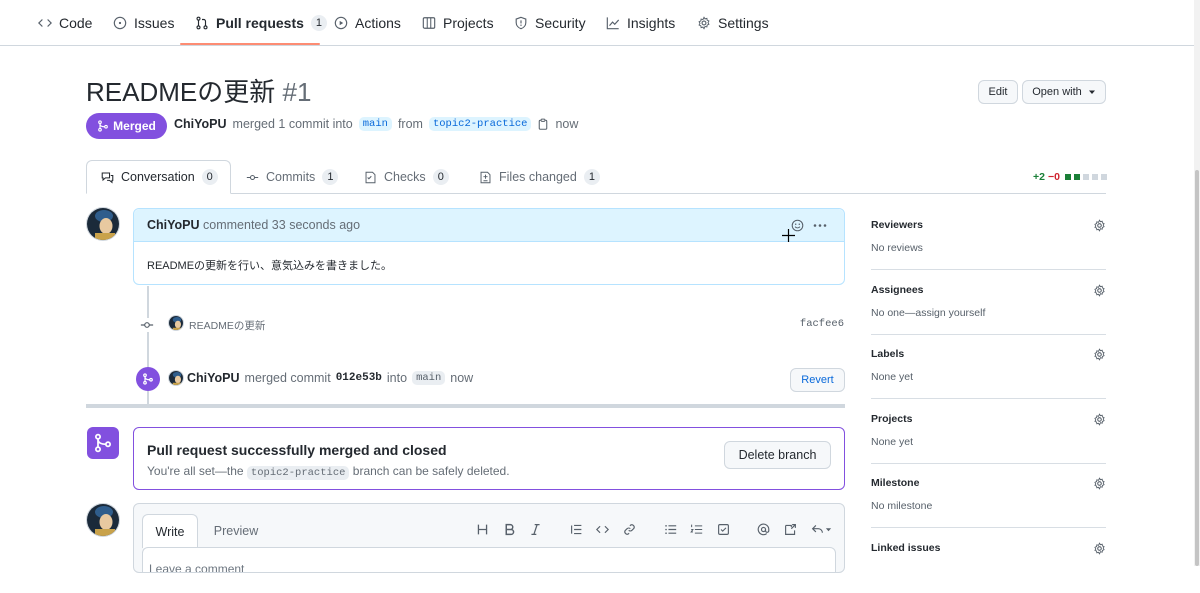 The image size is (1200, 593). I want to click on nav-tab-insights: Insights, so click(640, 23).